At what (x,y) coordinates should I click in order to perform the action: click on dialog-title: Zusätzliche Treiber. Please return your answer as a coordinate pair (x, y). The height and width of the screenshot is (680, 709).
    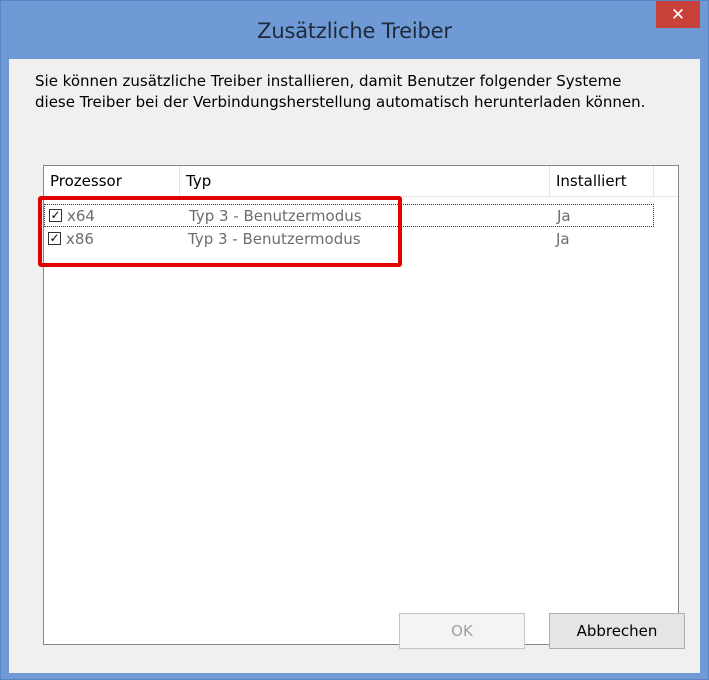
    Looking at the image, I should click on (354, 31).